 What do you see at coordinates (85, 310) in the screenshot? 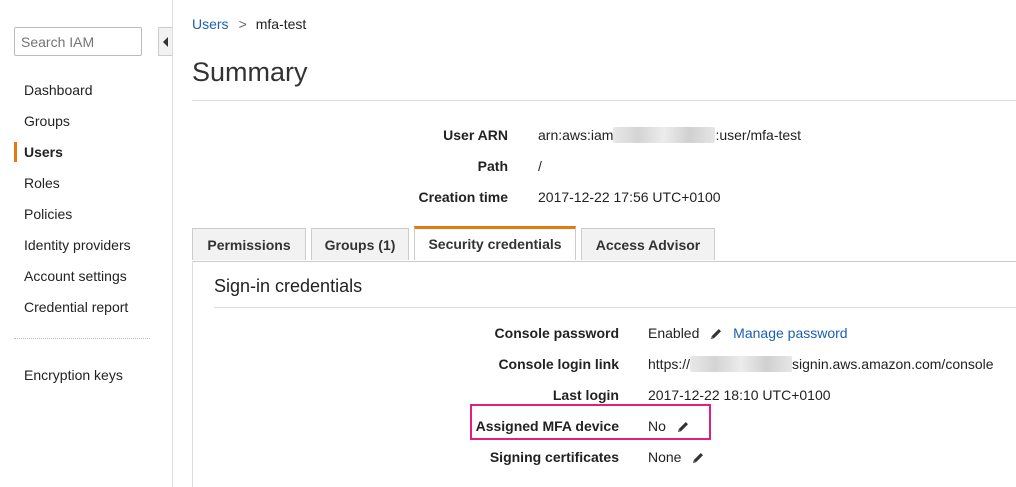
I see `sidebar-item-credential-report: Credential report` at bounding box center [85, 310].